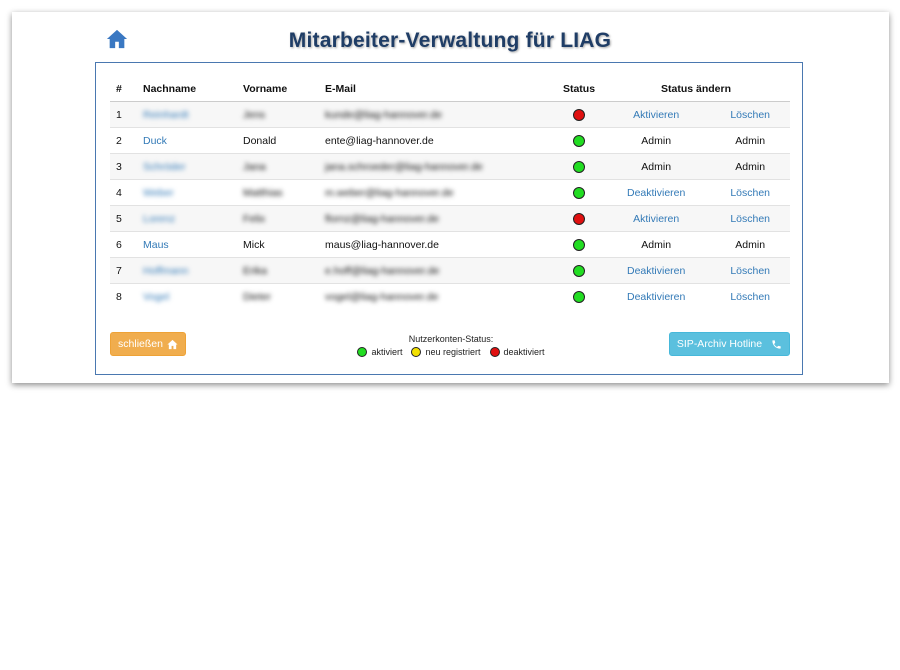 The width and height of the screenshot is (900, 670). I want to click on header-status: Status, so click(579, 89).